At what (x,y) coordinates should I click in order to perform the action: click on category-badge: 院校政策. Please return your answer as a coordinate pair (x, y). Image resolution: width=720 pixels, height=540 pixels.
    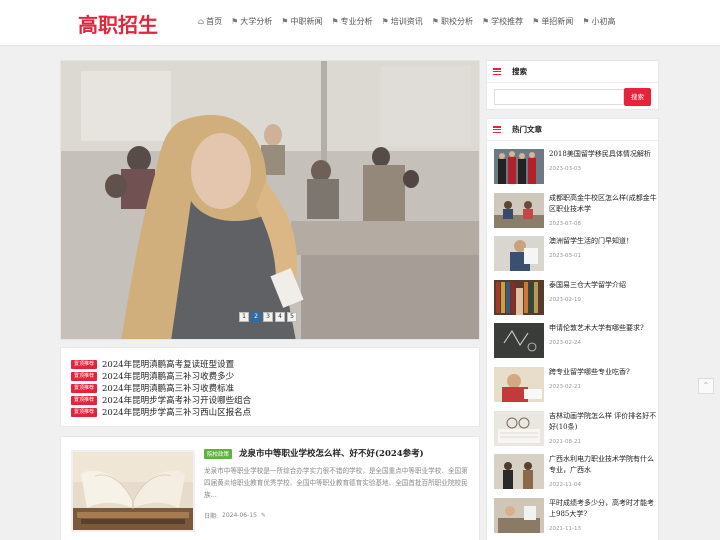
    Looking at the image, I should click on (218, 454).